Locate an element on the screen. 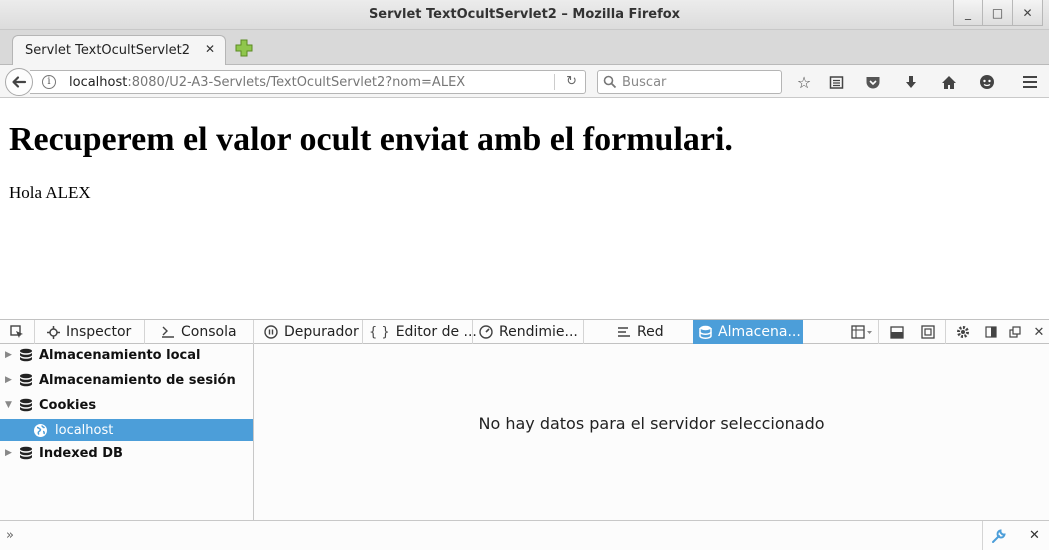 The width and height of the screenshot is (1049, 550). frame-select-icon is located at coordinates (862, 332).